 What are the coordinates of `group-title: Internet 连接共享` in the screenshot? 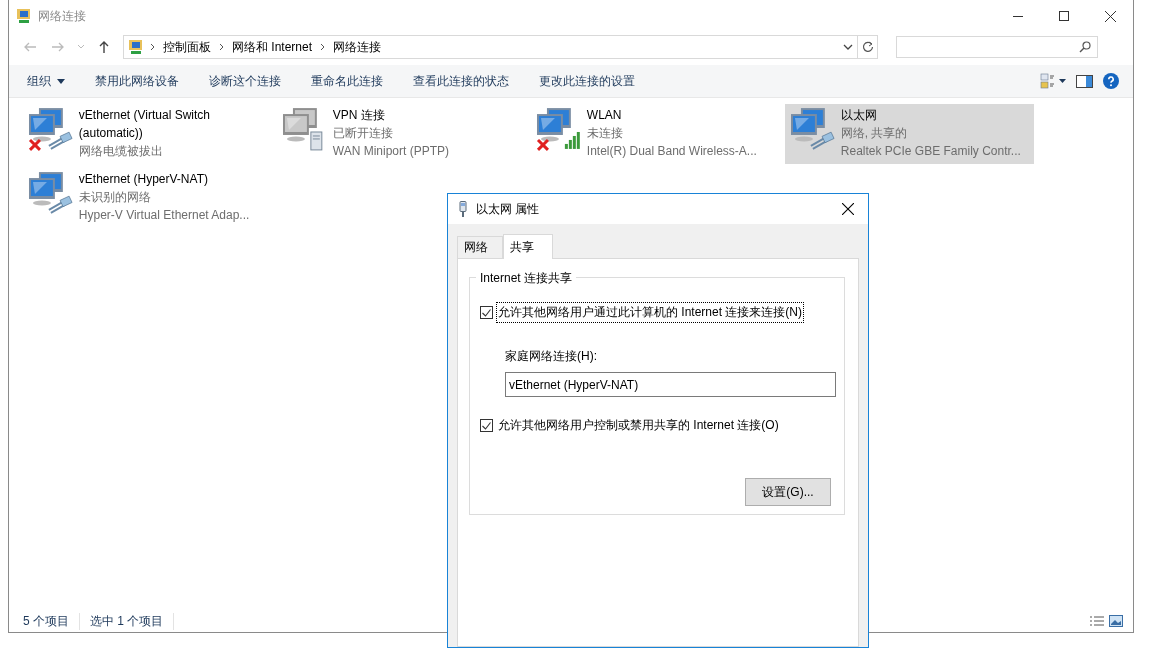 It's located at (526, 278).